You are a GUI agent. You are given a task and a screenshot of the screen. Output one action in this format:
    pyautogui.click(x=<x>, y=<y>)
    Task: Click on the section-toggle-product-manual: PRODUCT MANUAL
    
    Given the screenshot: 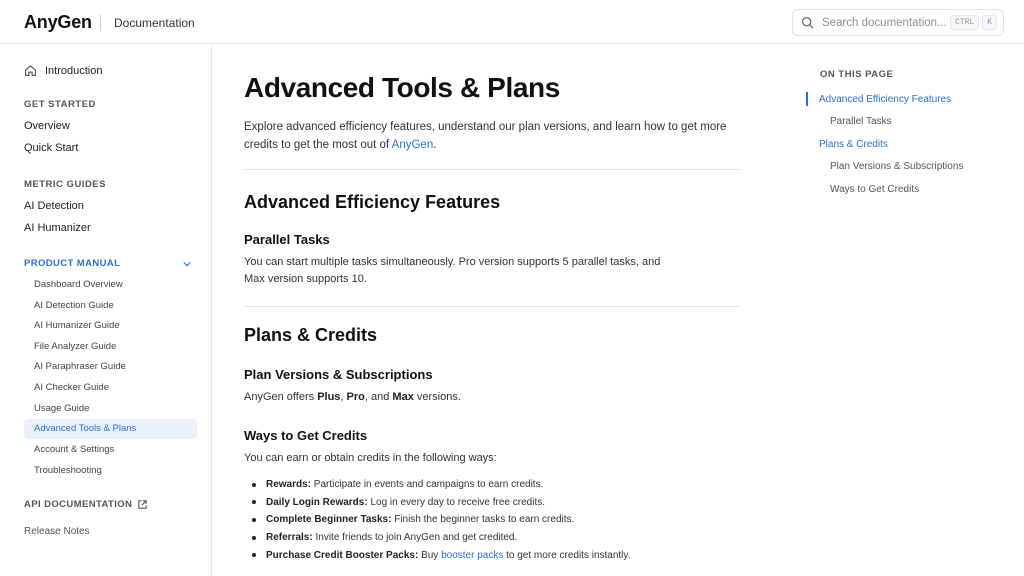 What is the action you would take?
    pyautogui.click(x=108, y=263)
    